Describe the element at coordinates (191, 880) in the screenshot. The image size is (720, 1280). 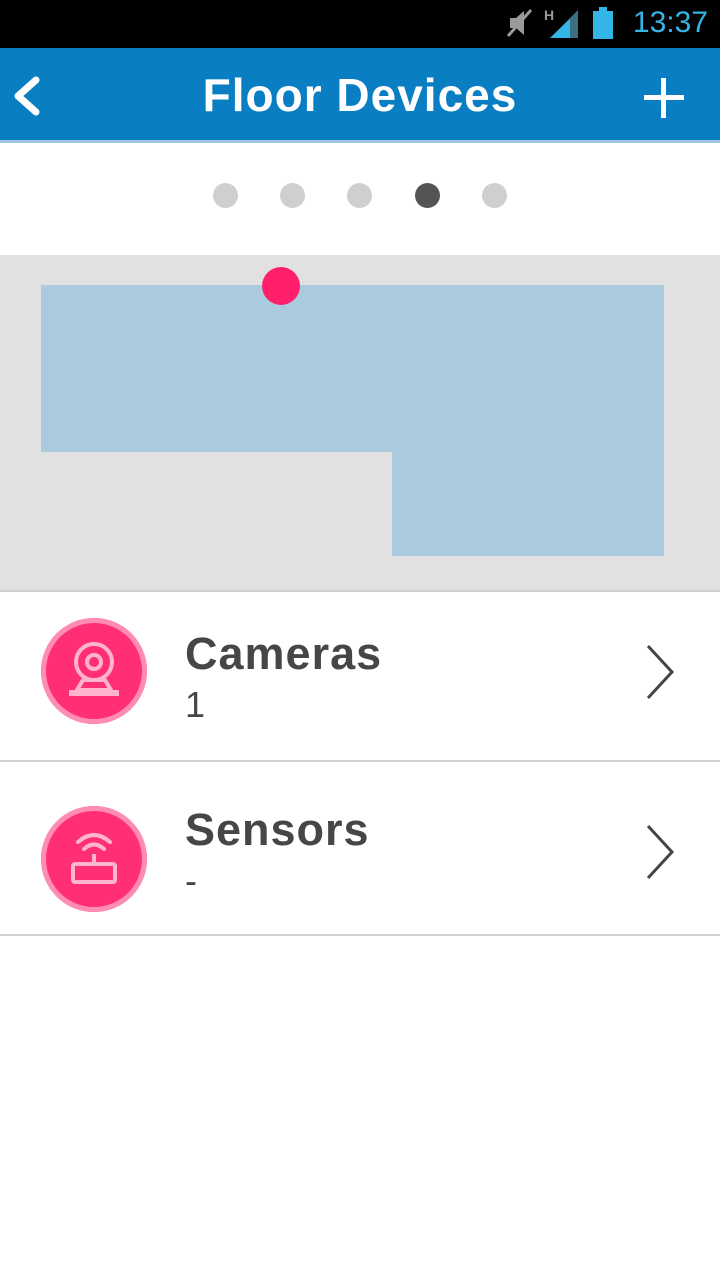
I see `row-count: -` at that location.